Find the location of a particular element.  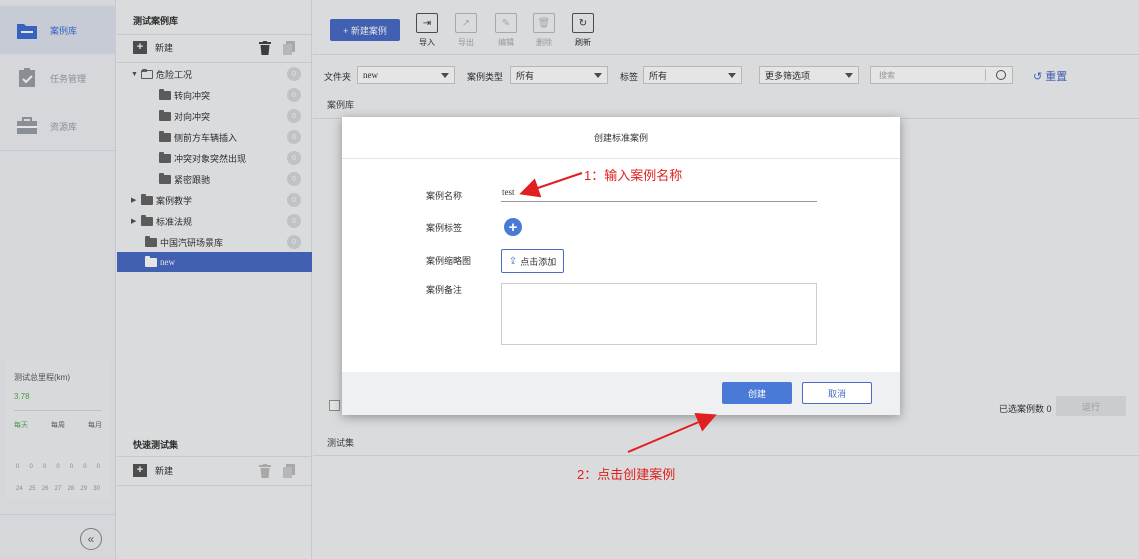

plus-icon: + is located at coordinates (513, 227).